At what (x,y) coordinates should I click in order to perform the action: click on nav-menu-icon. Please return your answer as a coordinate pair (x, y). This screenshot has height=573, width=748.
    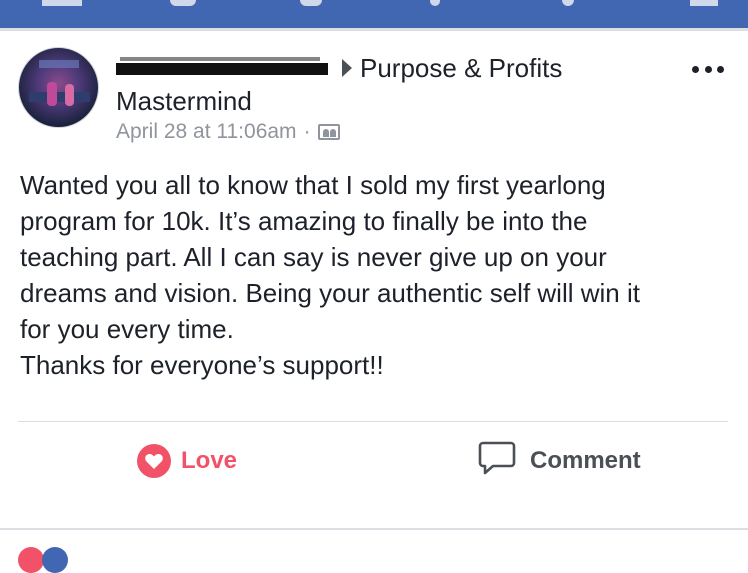
    Looking at the image, I should click on (704, 3).